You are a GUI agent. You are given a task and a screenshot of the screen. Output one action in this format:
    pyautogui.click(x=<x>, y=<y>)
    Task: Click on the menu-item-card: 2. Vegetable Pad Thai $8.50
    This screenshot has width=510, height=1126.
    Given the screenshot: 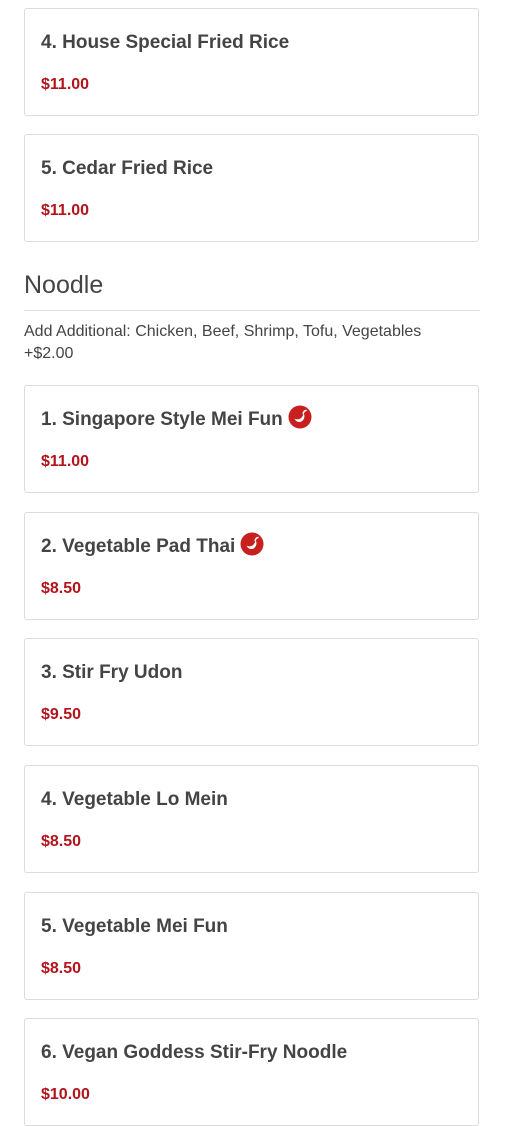 What is the action you would take?
    pyautogui.click(x=251, y=566)
    